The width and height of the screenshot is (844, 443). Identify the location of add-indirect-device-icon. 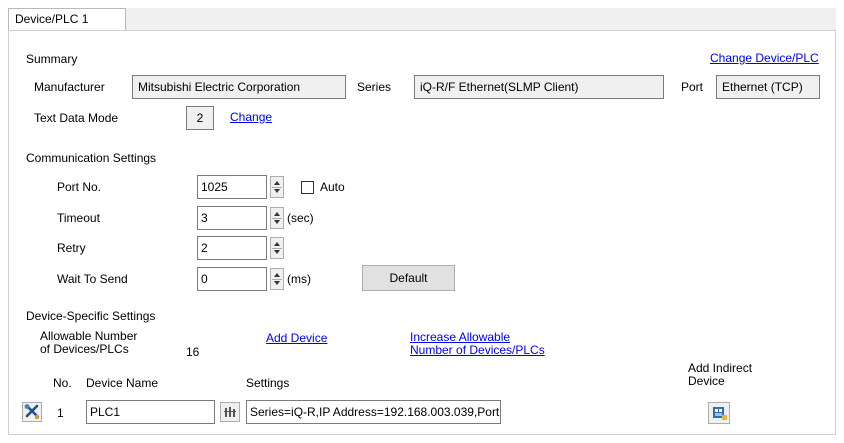
(719, 413).